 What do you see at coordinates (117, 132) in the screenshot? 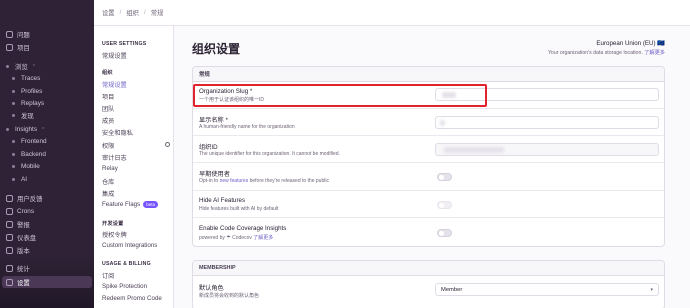
I see `sidebar-item-security-privacy: 安全和隐私` at bounding box center [117, 132].